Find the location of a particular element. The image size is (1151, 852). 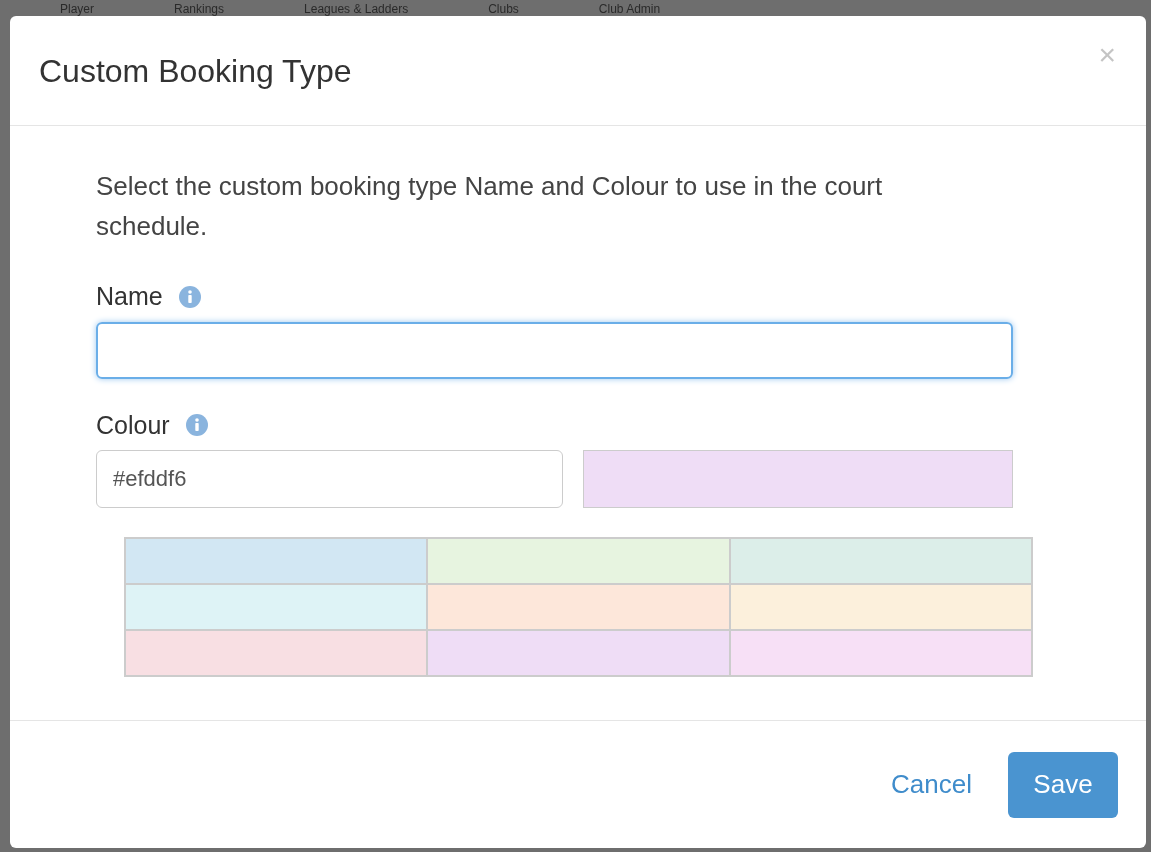

cancel-link: Cancel is located at coordinates (931, 784).